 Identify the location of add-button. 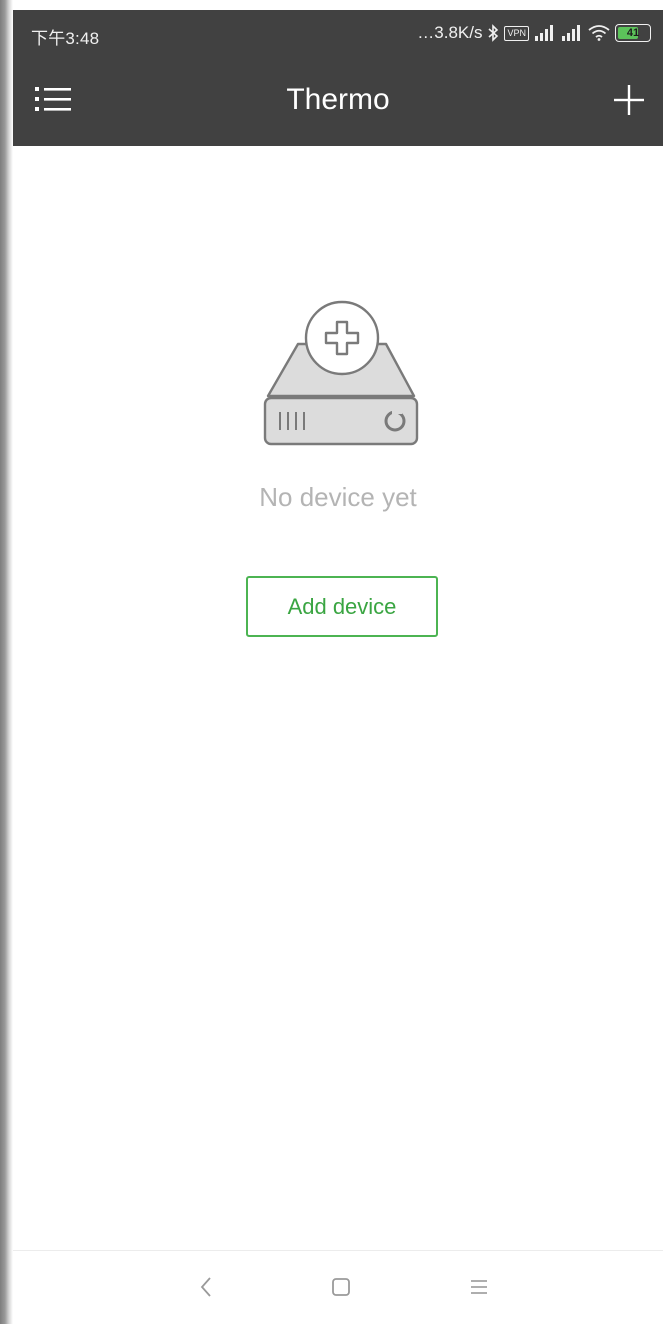
(629, 102).